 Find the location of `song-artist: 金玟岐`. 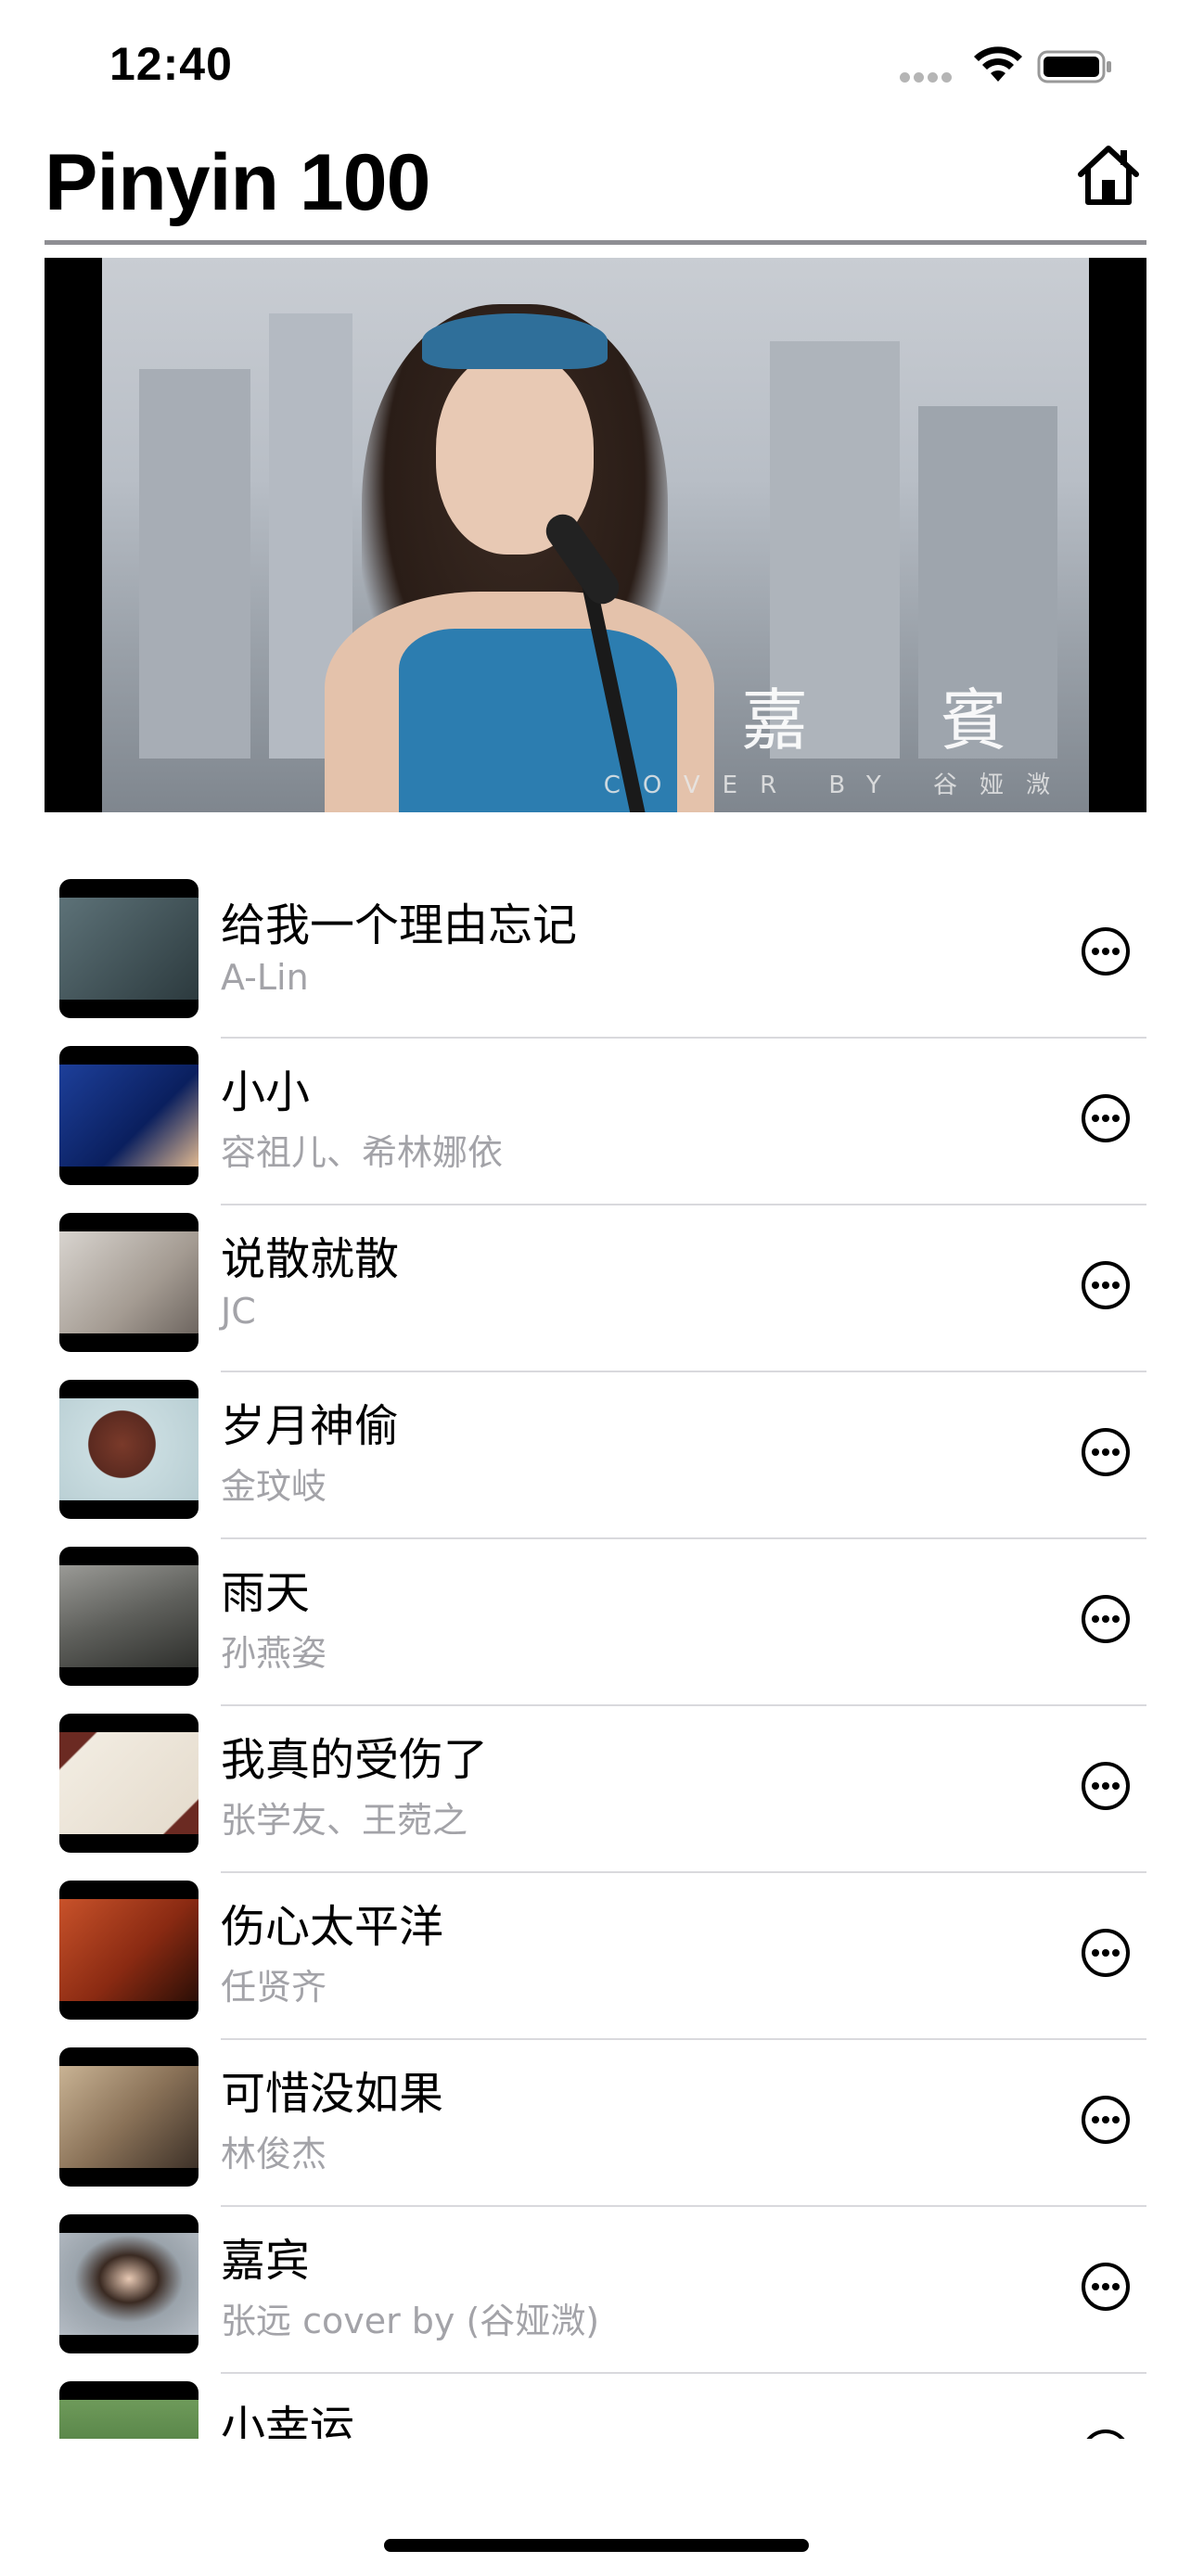

song-artist: 金玟岐 is located at coordinates (274, 1486).